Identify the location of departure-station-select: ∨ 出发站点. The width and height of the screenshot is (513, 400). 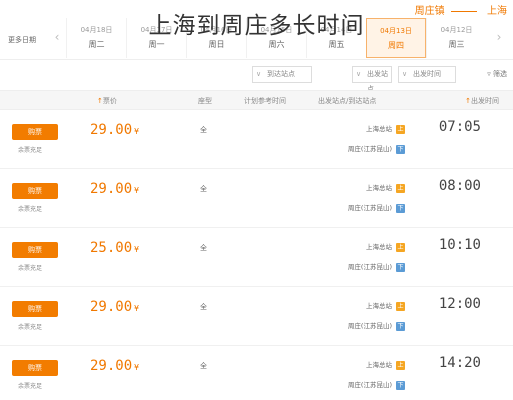
(372, 79).